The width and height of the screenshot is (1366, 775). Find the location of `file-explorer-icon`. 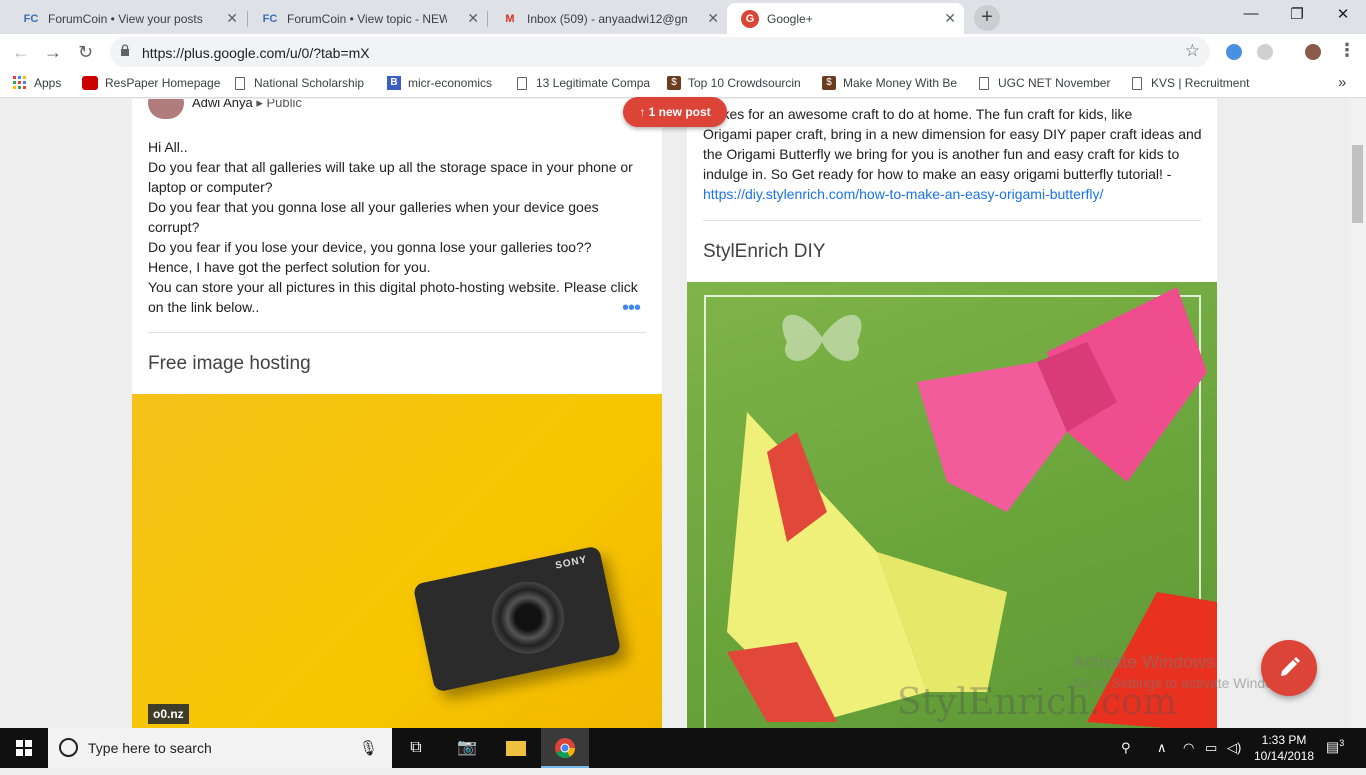

file-explorer-icon is located at coordinates (516, 748).